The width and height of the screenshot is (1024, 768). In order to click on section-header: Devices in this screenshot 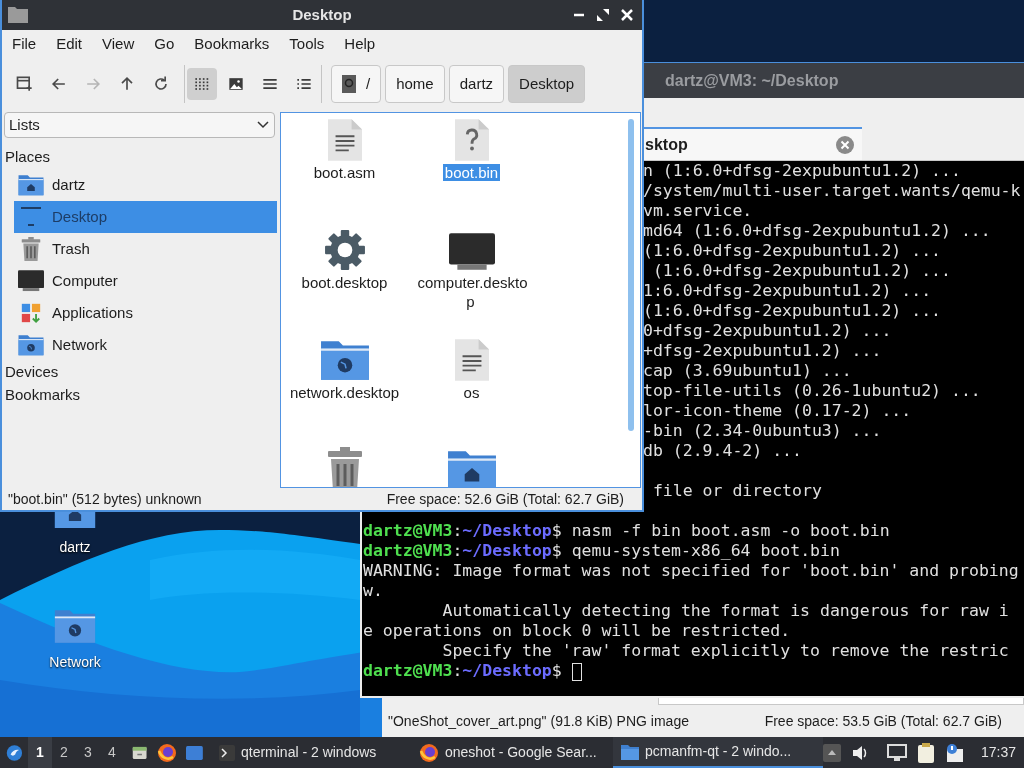, I will do `click(32, 372)`.